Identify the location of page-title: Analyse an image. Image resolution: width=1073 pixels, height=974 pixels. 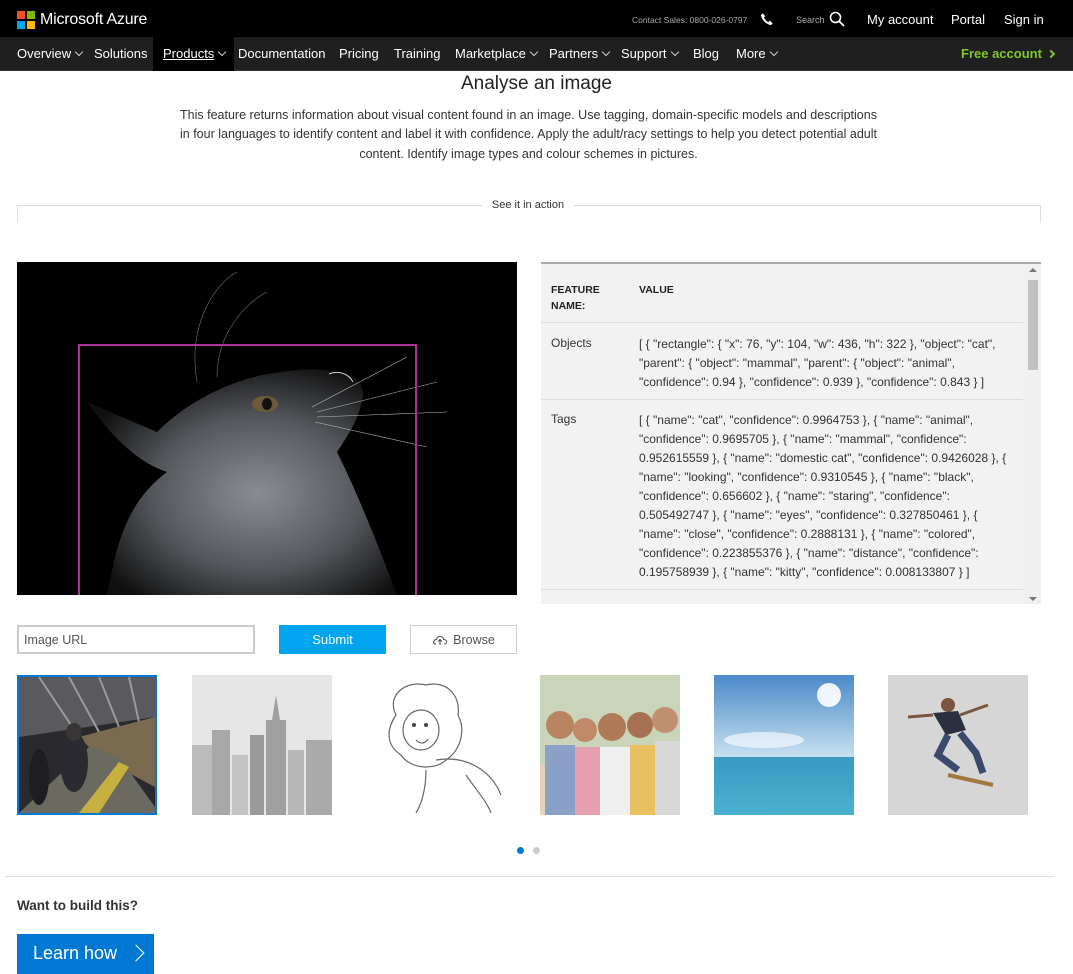
(536, 83).